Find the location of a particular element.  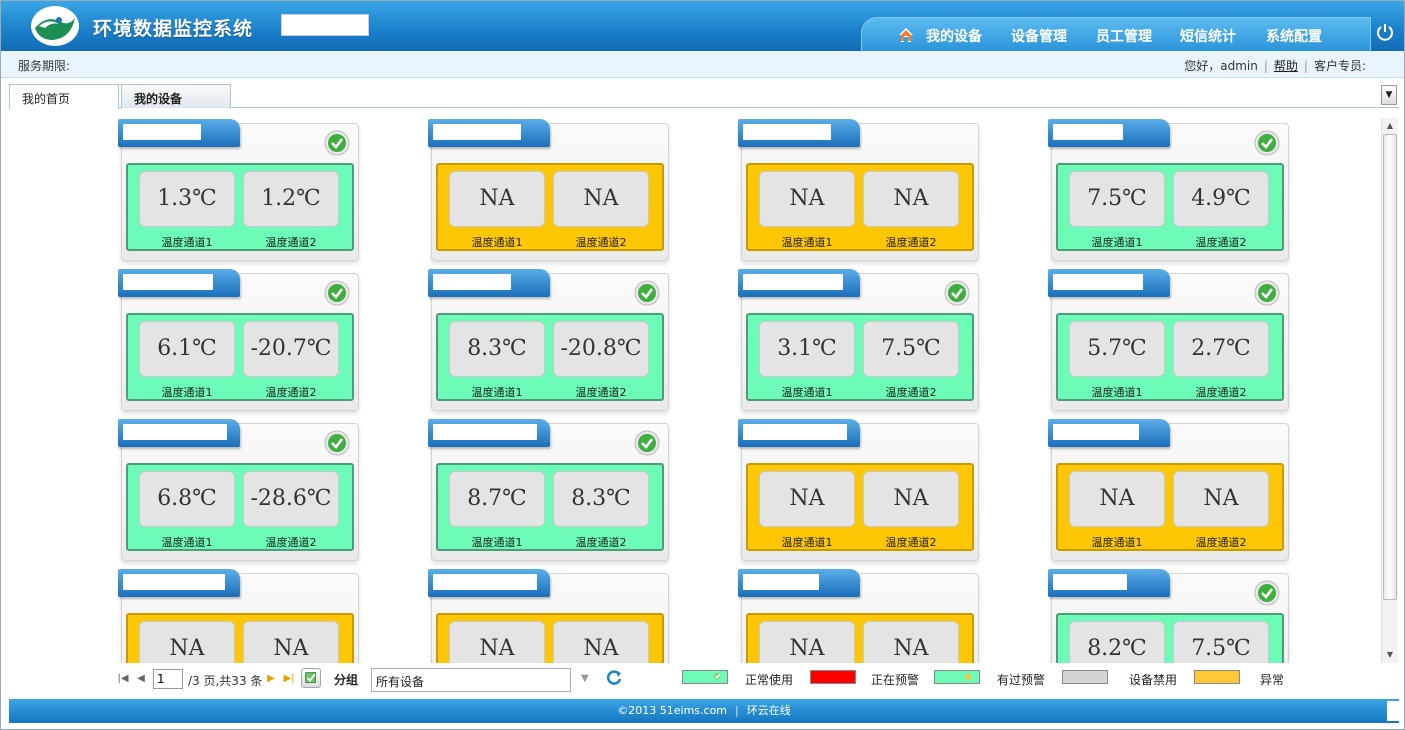

refresh-icon is located at coordinates (310, 677).